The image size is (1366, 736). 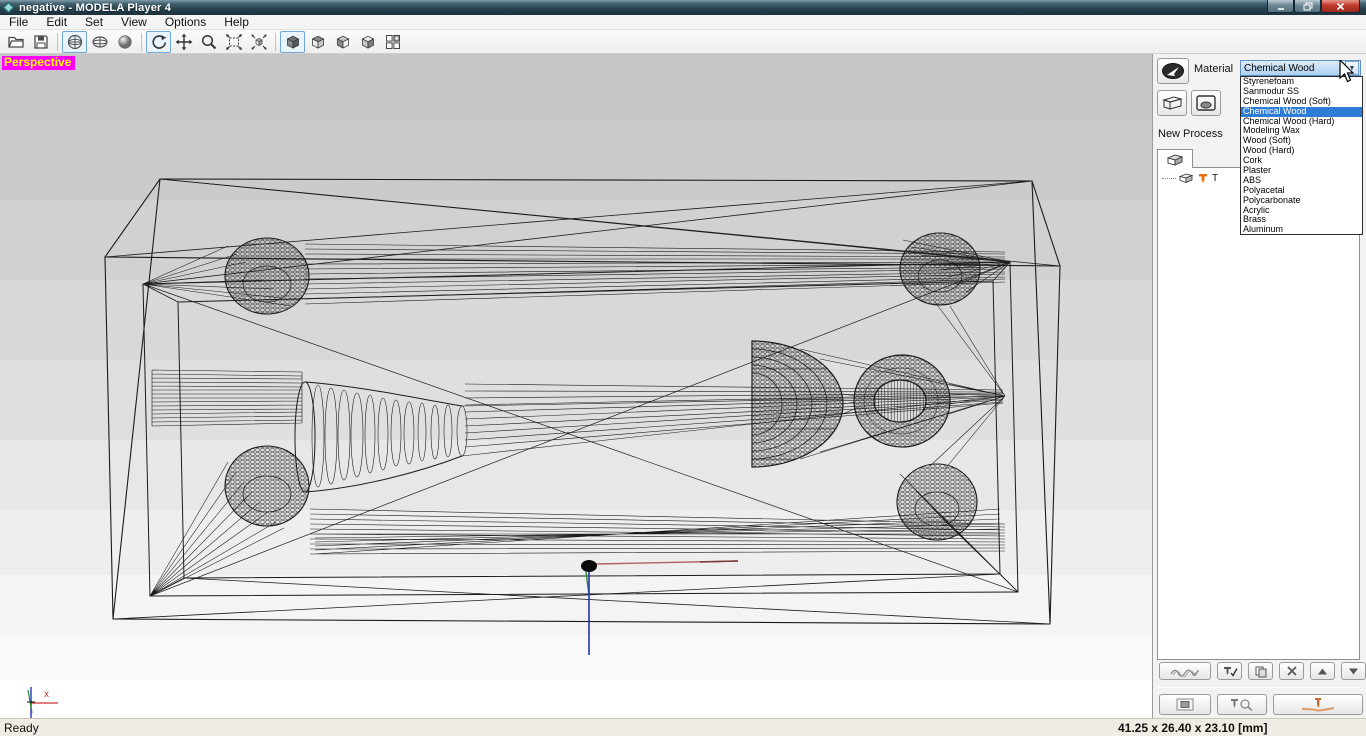 I want to click on material-value: Chemical Wood, so click(x=1279, y=68).